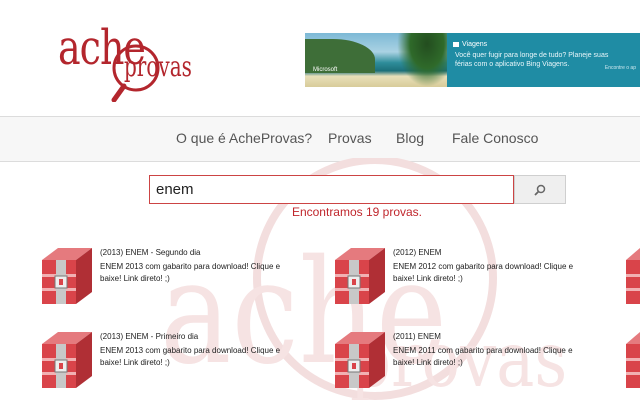  What do you see at coordinates (376, 60) in the screenshot?
I see `ad-beach-image: Microsoft` at bounding box center [376, 60].